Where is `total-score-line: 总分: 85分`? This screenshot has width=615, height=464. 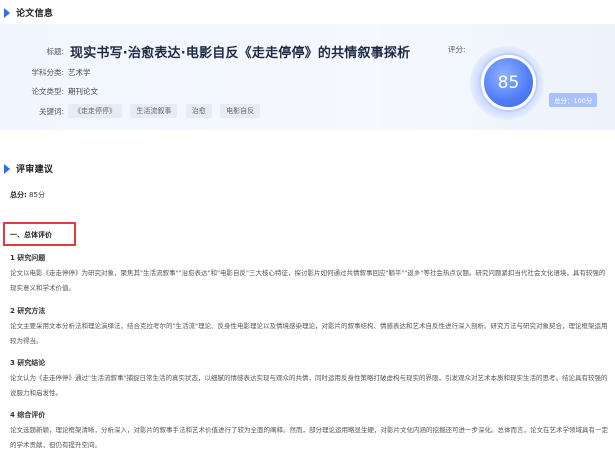 total-score-line: 总分: 85分 is located at coordinates (27, 195).